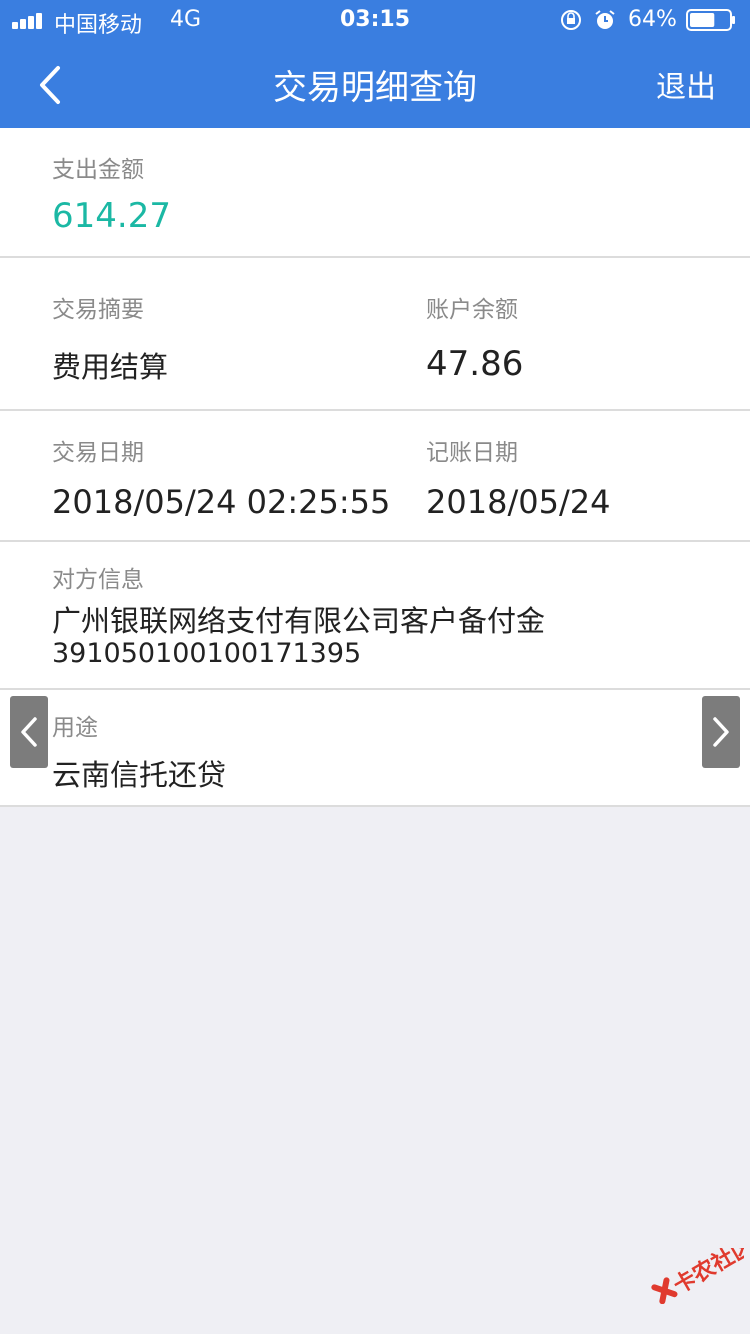 Image resolution: width=750 pixels, height=1334 pixels. What do you see at coordinates (98, 580) in the screenshot?
I see `counterparty-label: 对方信息` at bounding box center [98, 580].